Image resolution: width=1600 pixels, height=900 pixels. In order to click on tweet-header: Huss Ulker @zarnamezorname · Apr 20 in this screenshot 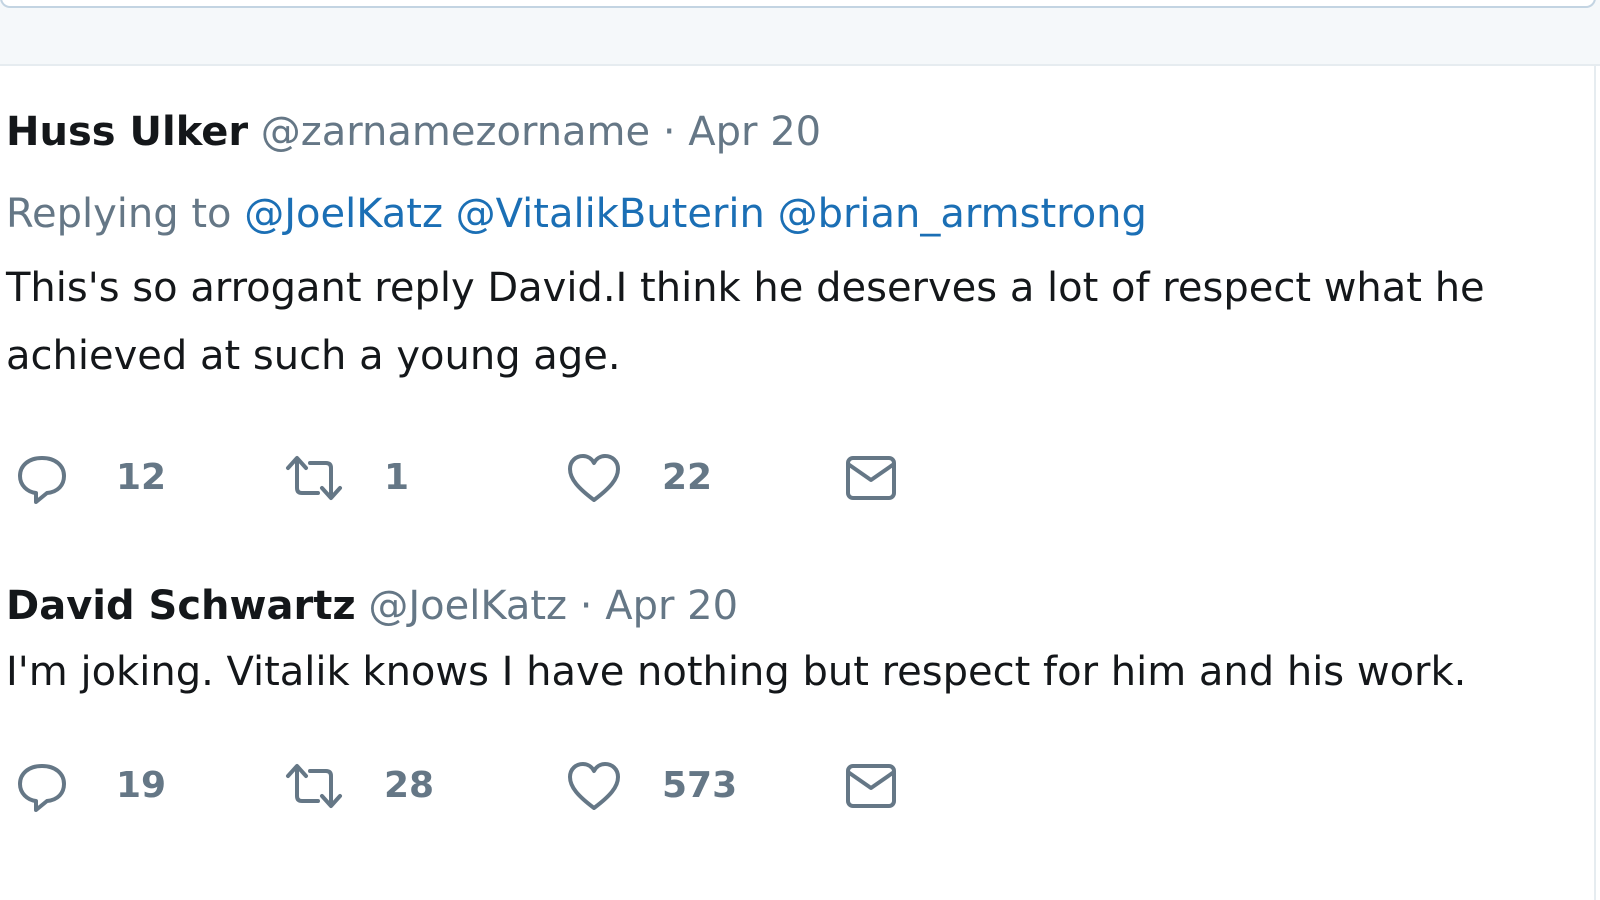, I will do `click(786, 132)`.